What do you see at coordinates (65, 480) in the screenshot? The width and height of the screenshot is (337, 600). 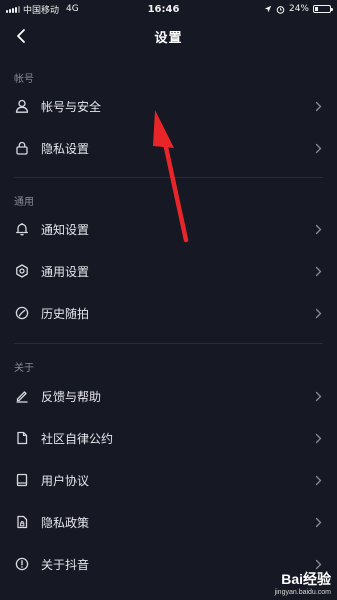 I see `settings-item-label: 用户协议` at bounding box center [65, 480].